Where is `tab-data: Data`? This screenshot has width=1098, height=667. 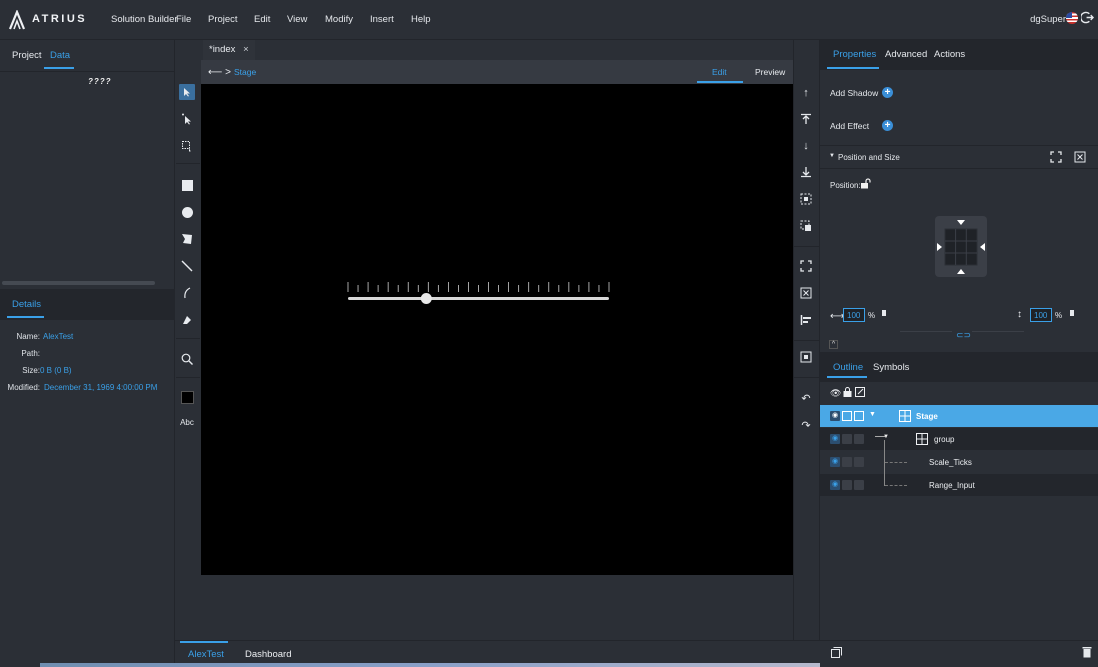 tab-data: Data is located at coordinates (60, 55).